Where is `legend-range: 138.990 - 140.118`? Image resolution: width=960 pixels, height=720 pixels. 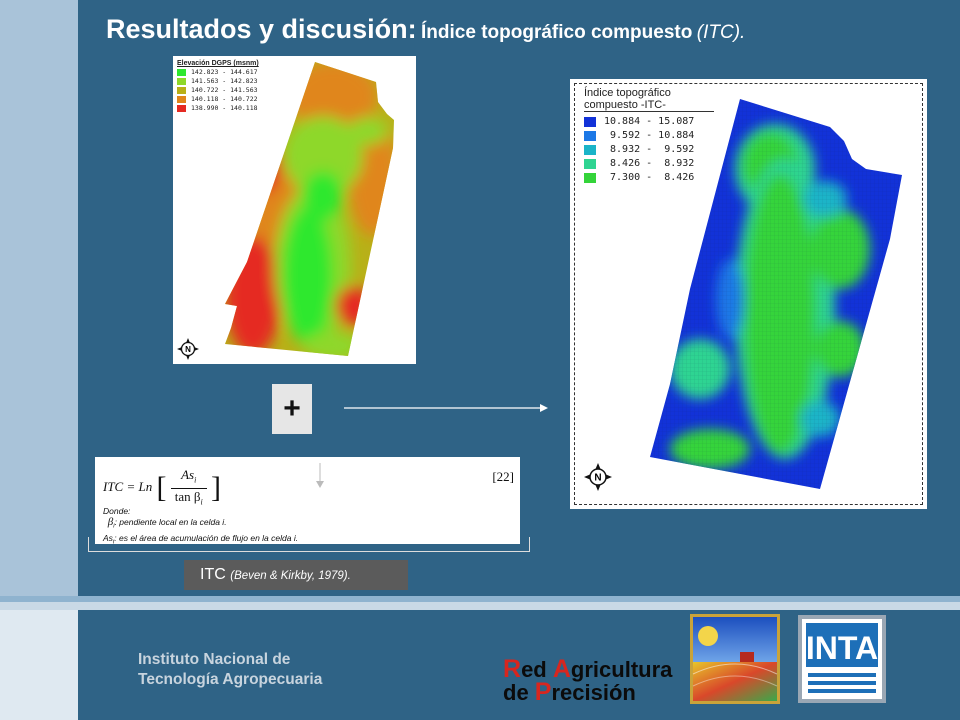
legend-range: 138.990 - 140.118 is located at coordinates (224, 108).